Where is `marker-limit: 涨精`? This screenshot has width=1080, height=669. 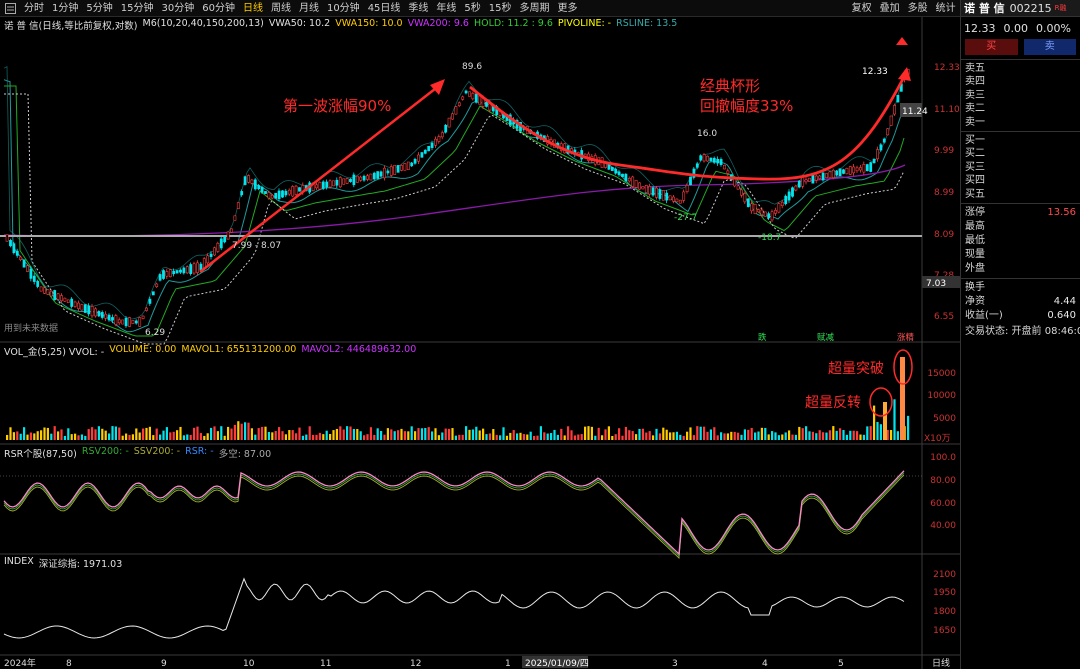 marker-limit: 涨精 is located at coordinates (906, 337).